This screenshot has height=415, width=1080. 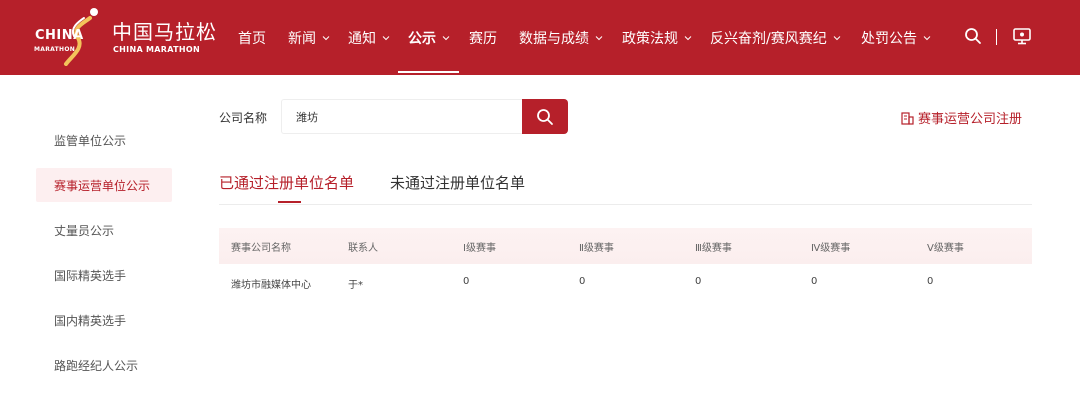 What do you see at coordinates (243, 118) in the screenshot?
I see `company-name-label: 公司名称` at bounding box center [243, 118].